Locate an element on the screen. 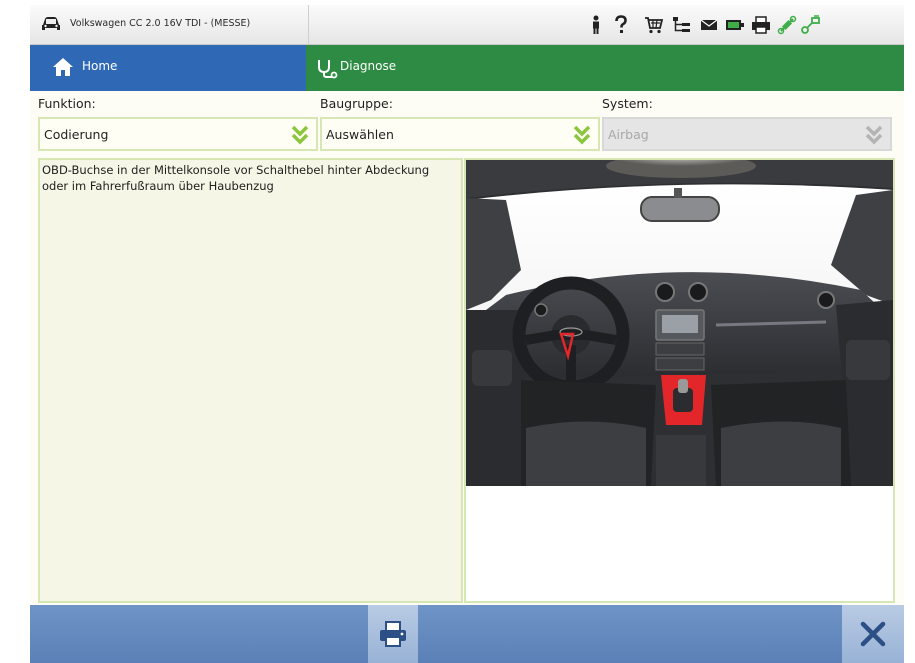 This screenshot has width=915, height=663. battery-icon is located at coordinates (735, 25).